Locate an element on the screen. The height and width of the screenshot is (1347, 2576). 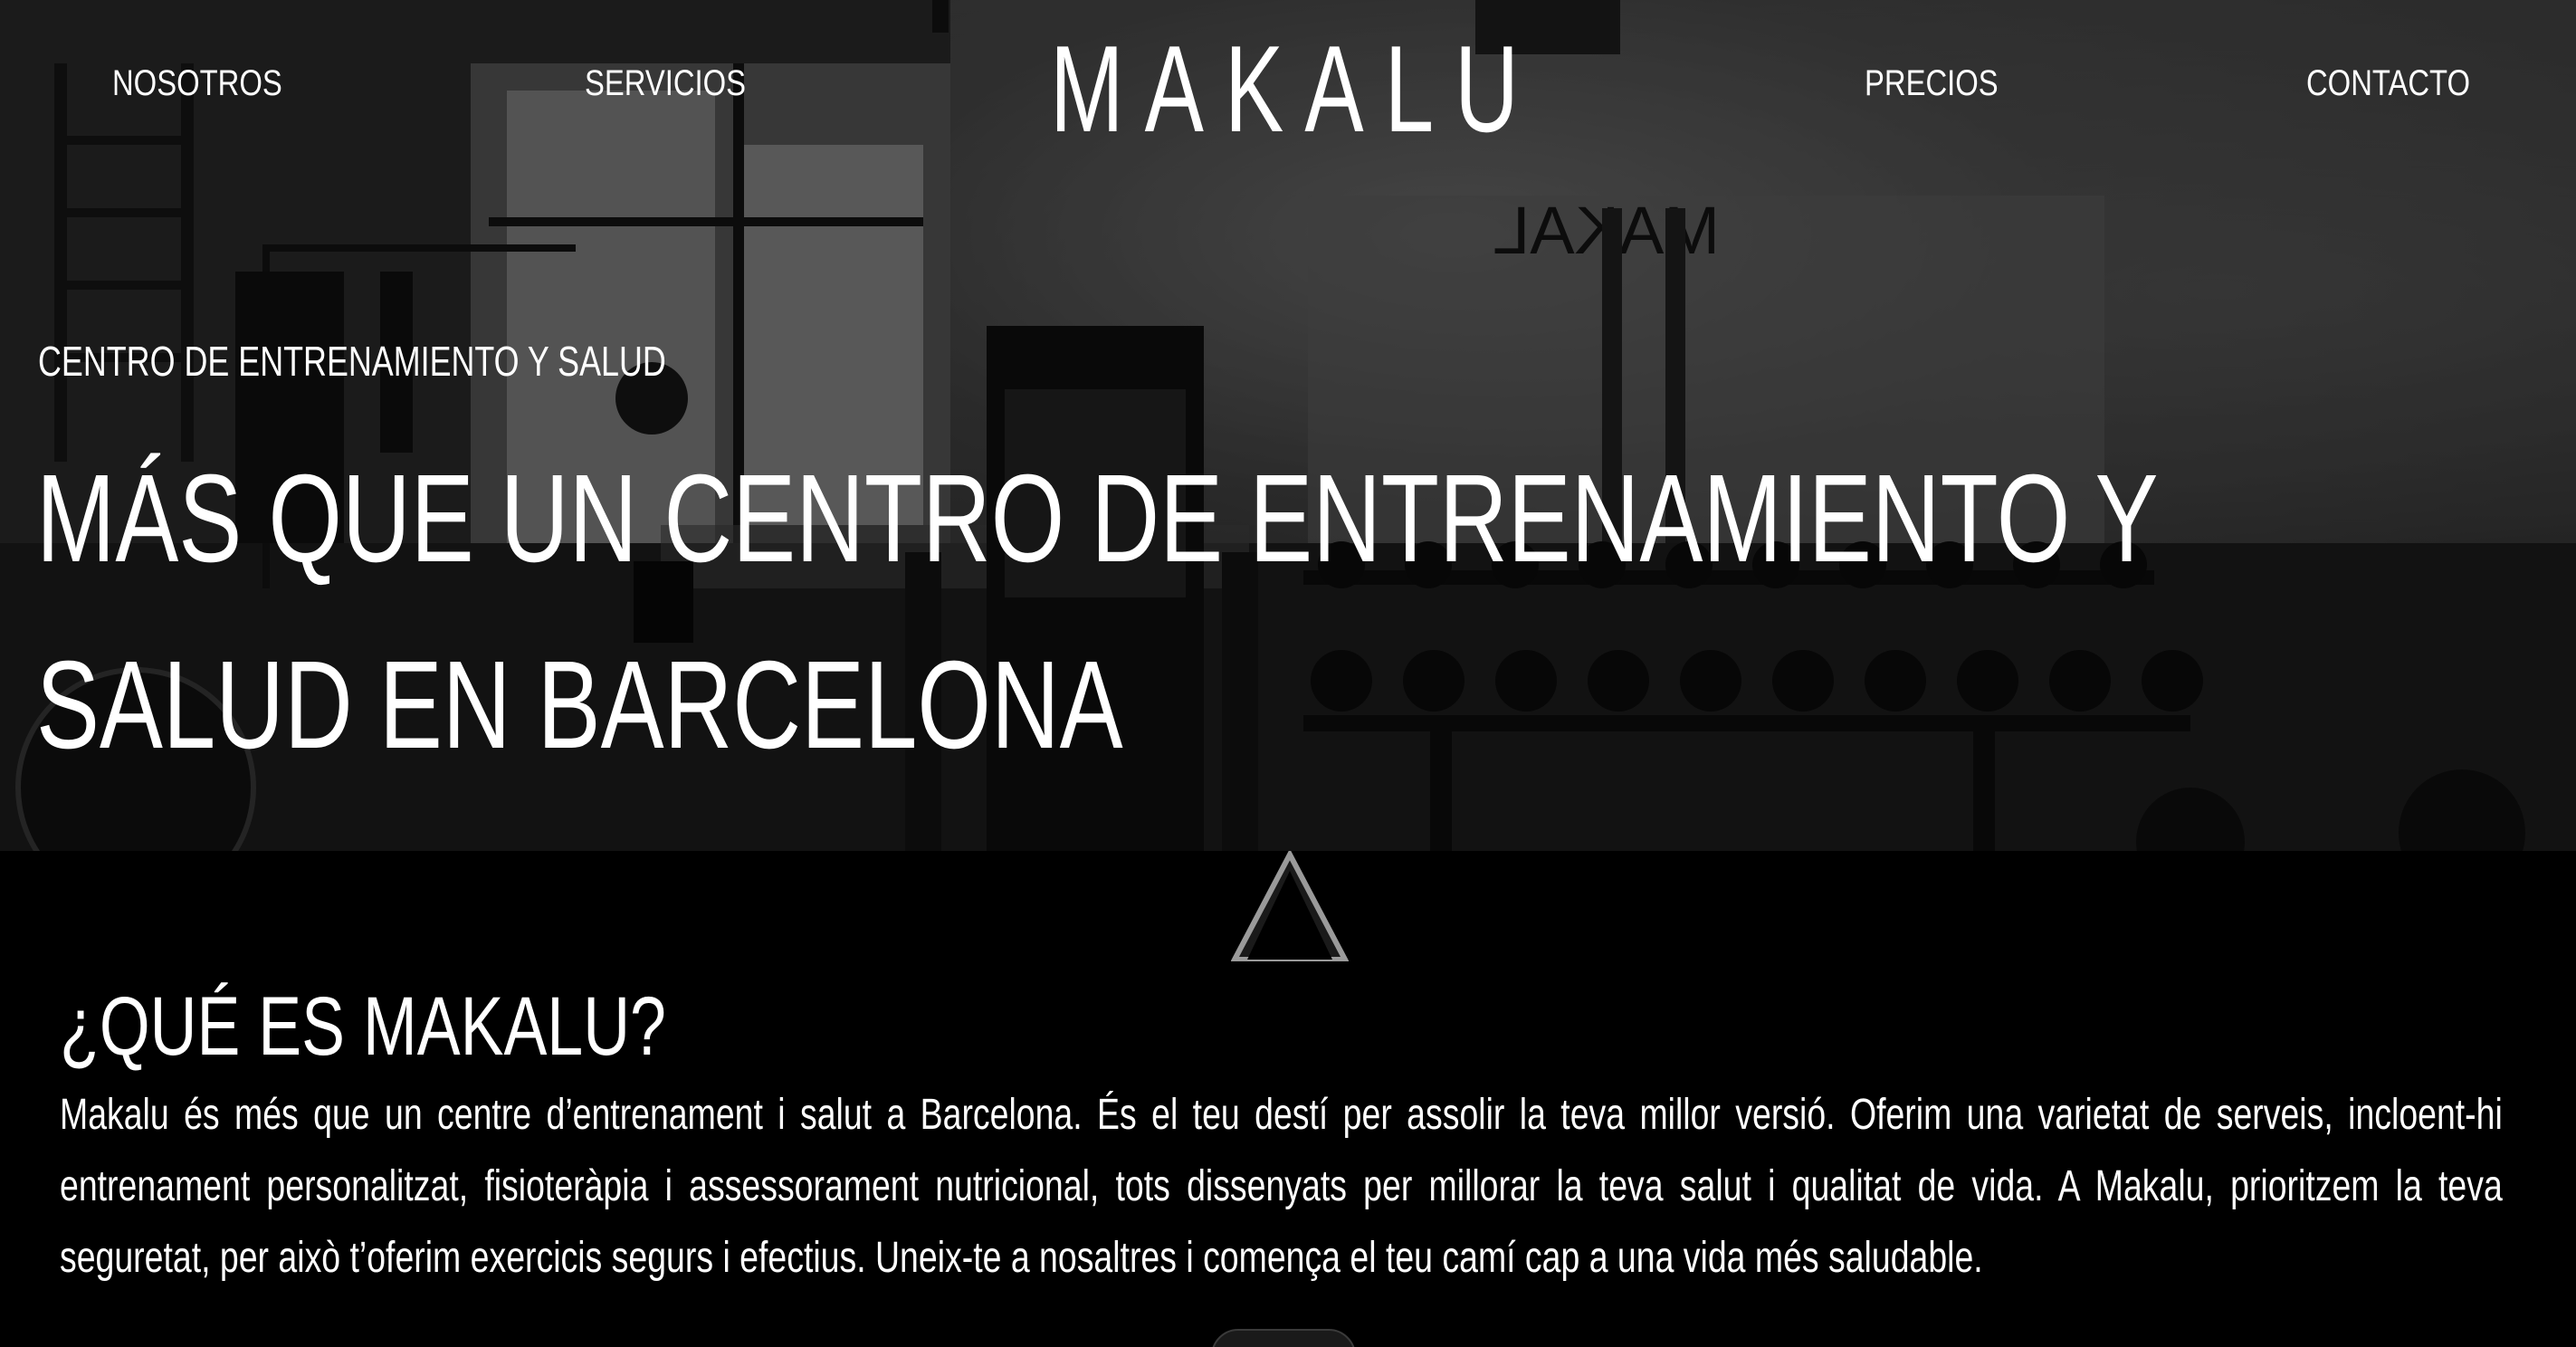
hero-kicker: CENTRO DE ENTRENAMIENTO Y SALUD is located at coordinates (352, 361).